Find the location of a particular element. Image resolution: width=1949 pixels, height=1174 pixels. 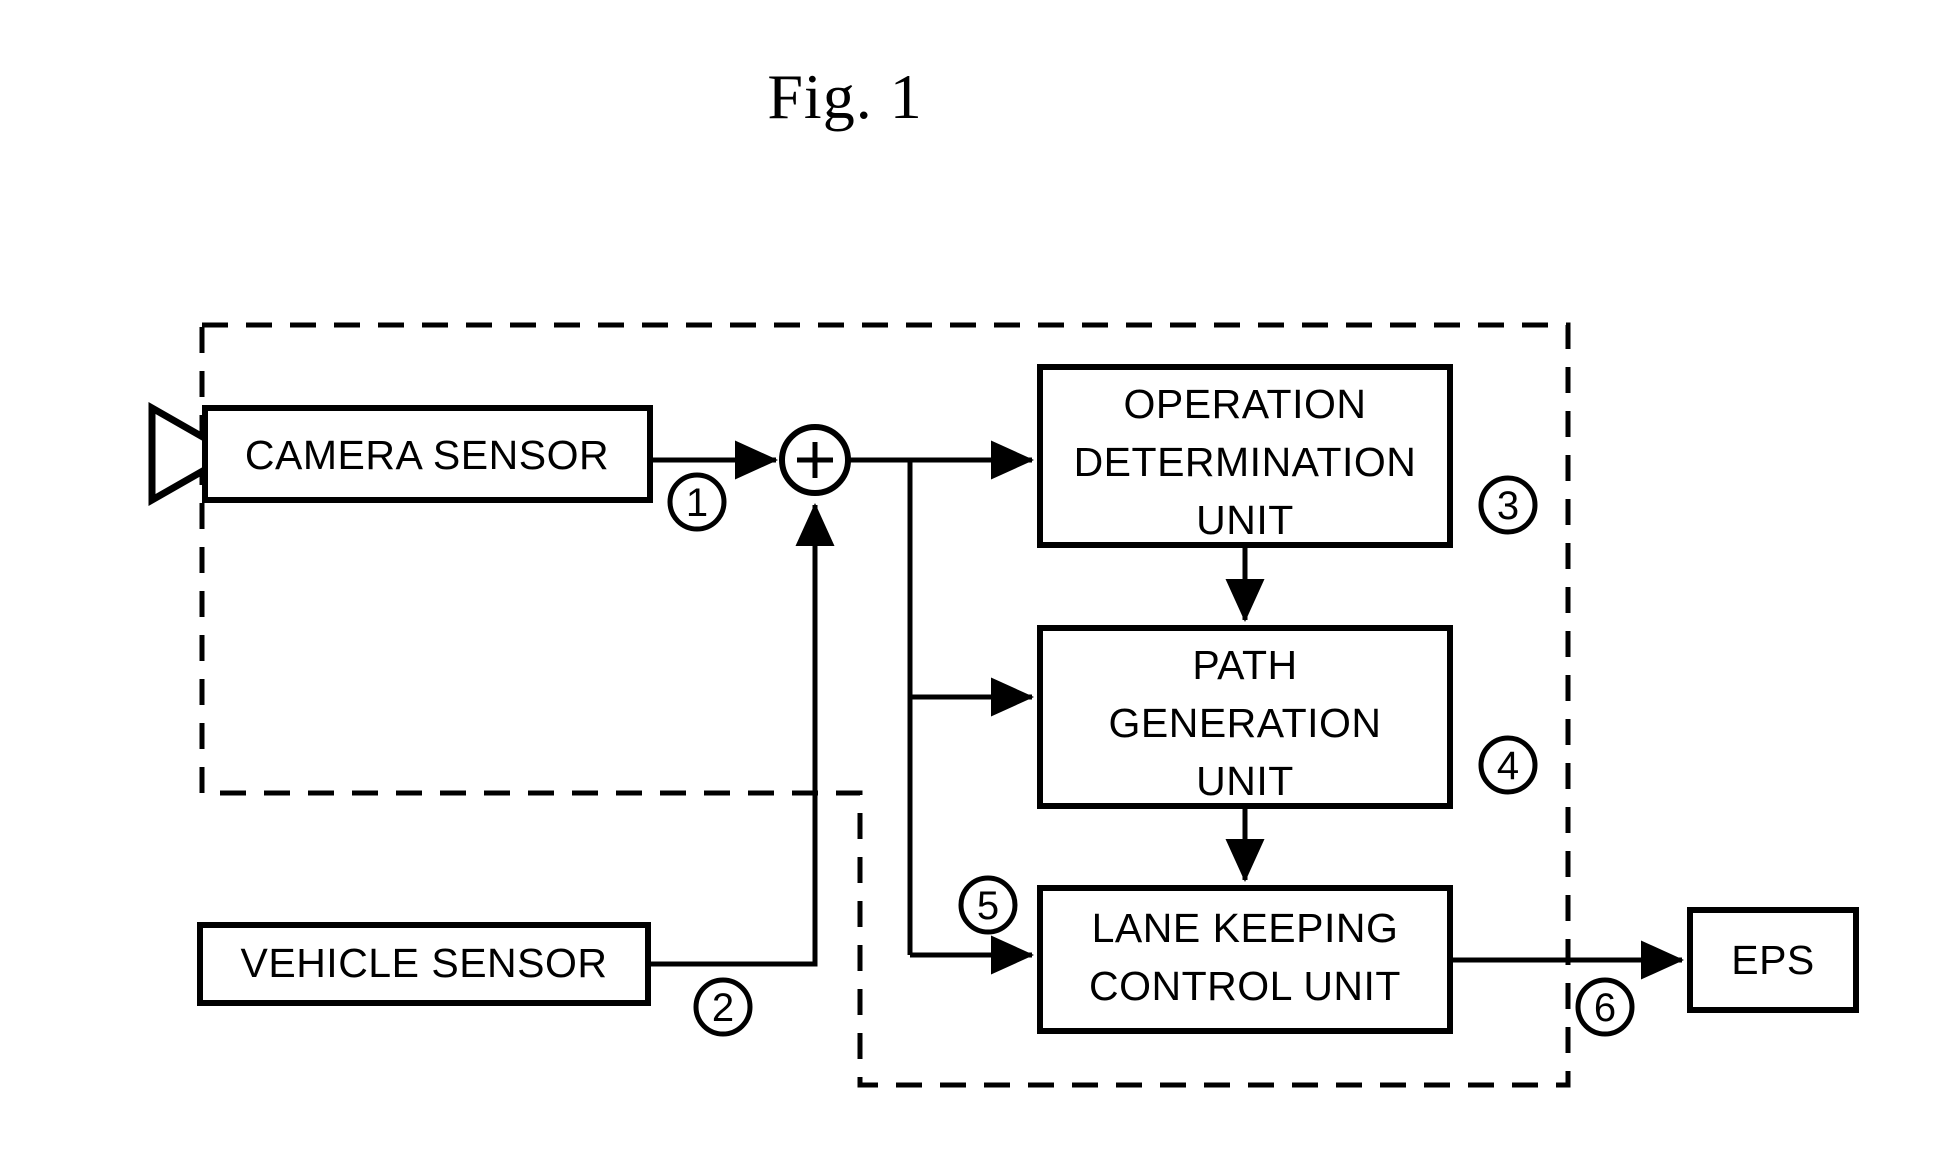

operation-determination-unit-label-line3: UNIT is located at coordinates (1245, 520).